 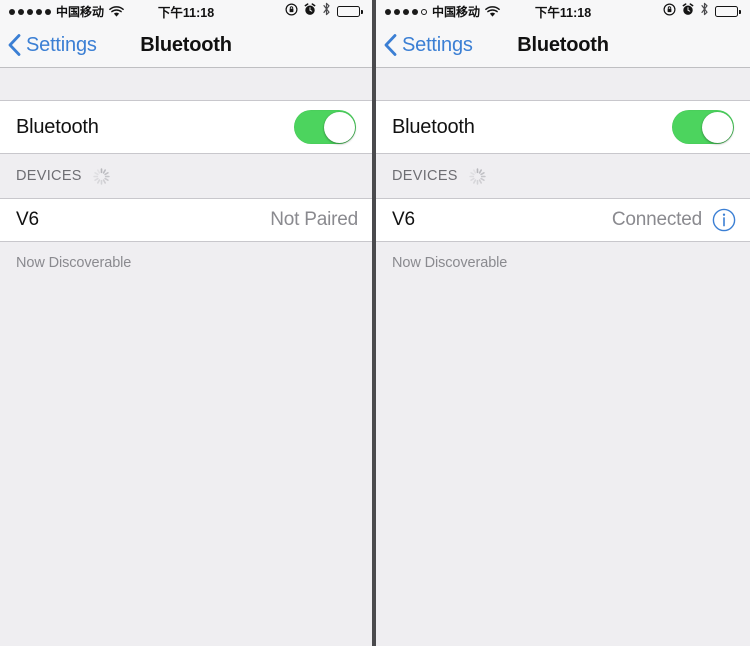 What do you see at coordinates (186, 220) in the screenshot?
I see `device-row-v6: V6 Not Paired` at bounding box center [186, 220].